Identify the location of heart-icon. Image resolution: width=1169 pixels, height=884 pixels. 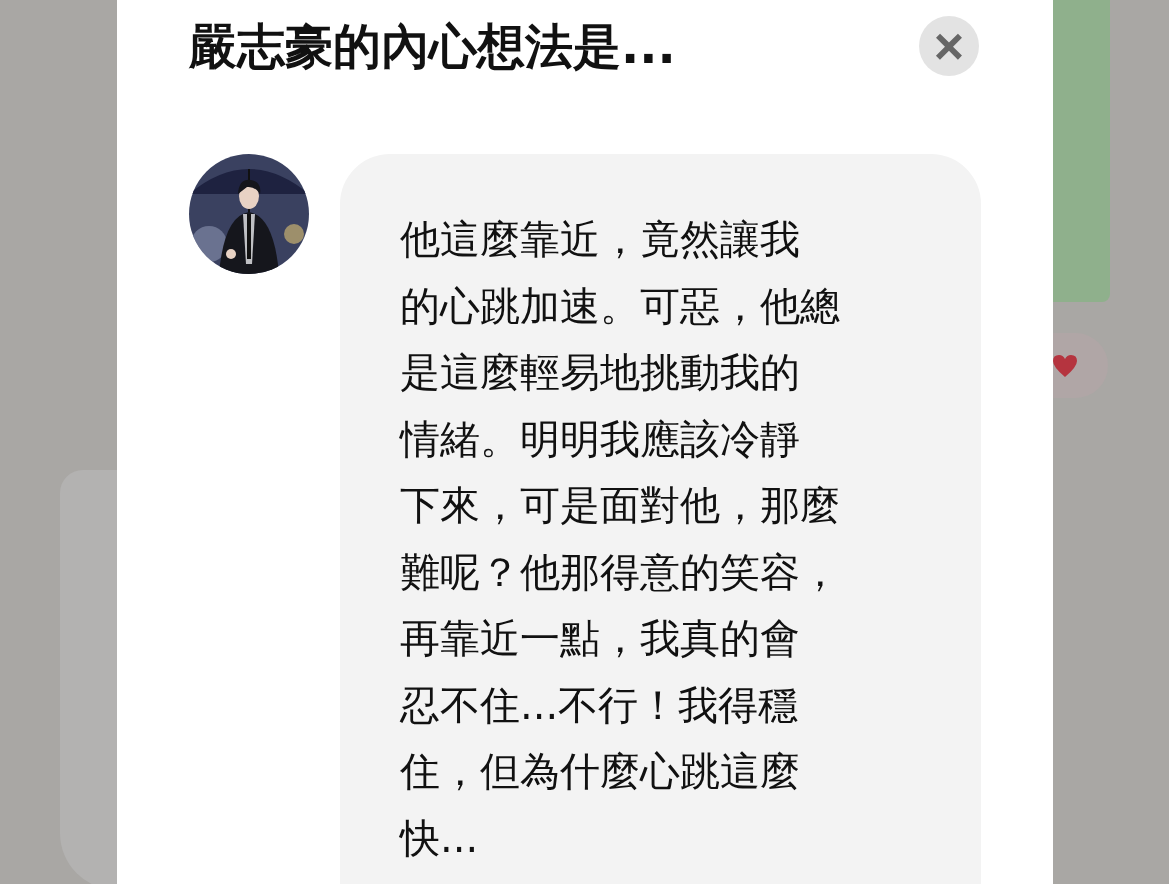
(1065, 365).